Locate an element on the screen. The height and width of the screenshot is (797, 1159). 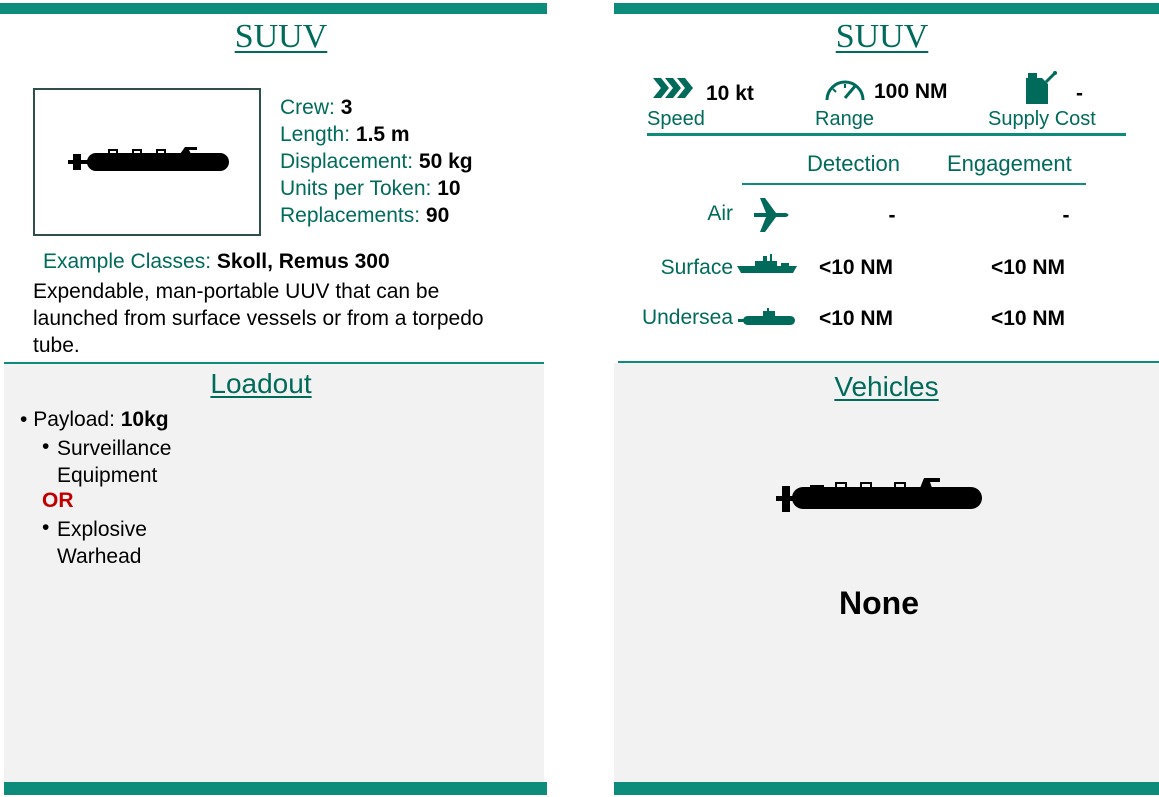
left-top-bar is located at coordinates (273, 8).